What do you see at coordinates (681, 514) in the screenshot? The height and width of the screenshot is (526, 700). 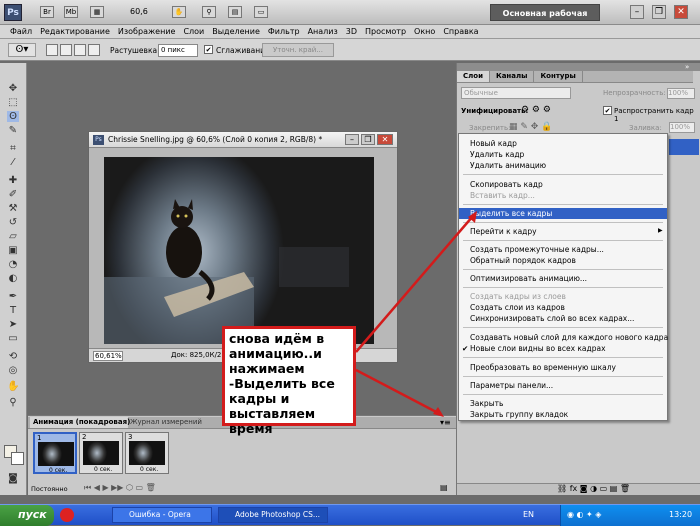 I see `clock: 13:20` at bounding box center [681, 514].